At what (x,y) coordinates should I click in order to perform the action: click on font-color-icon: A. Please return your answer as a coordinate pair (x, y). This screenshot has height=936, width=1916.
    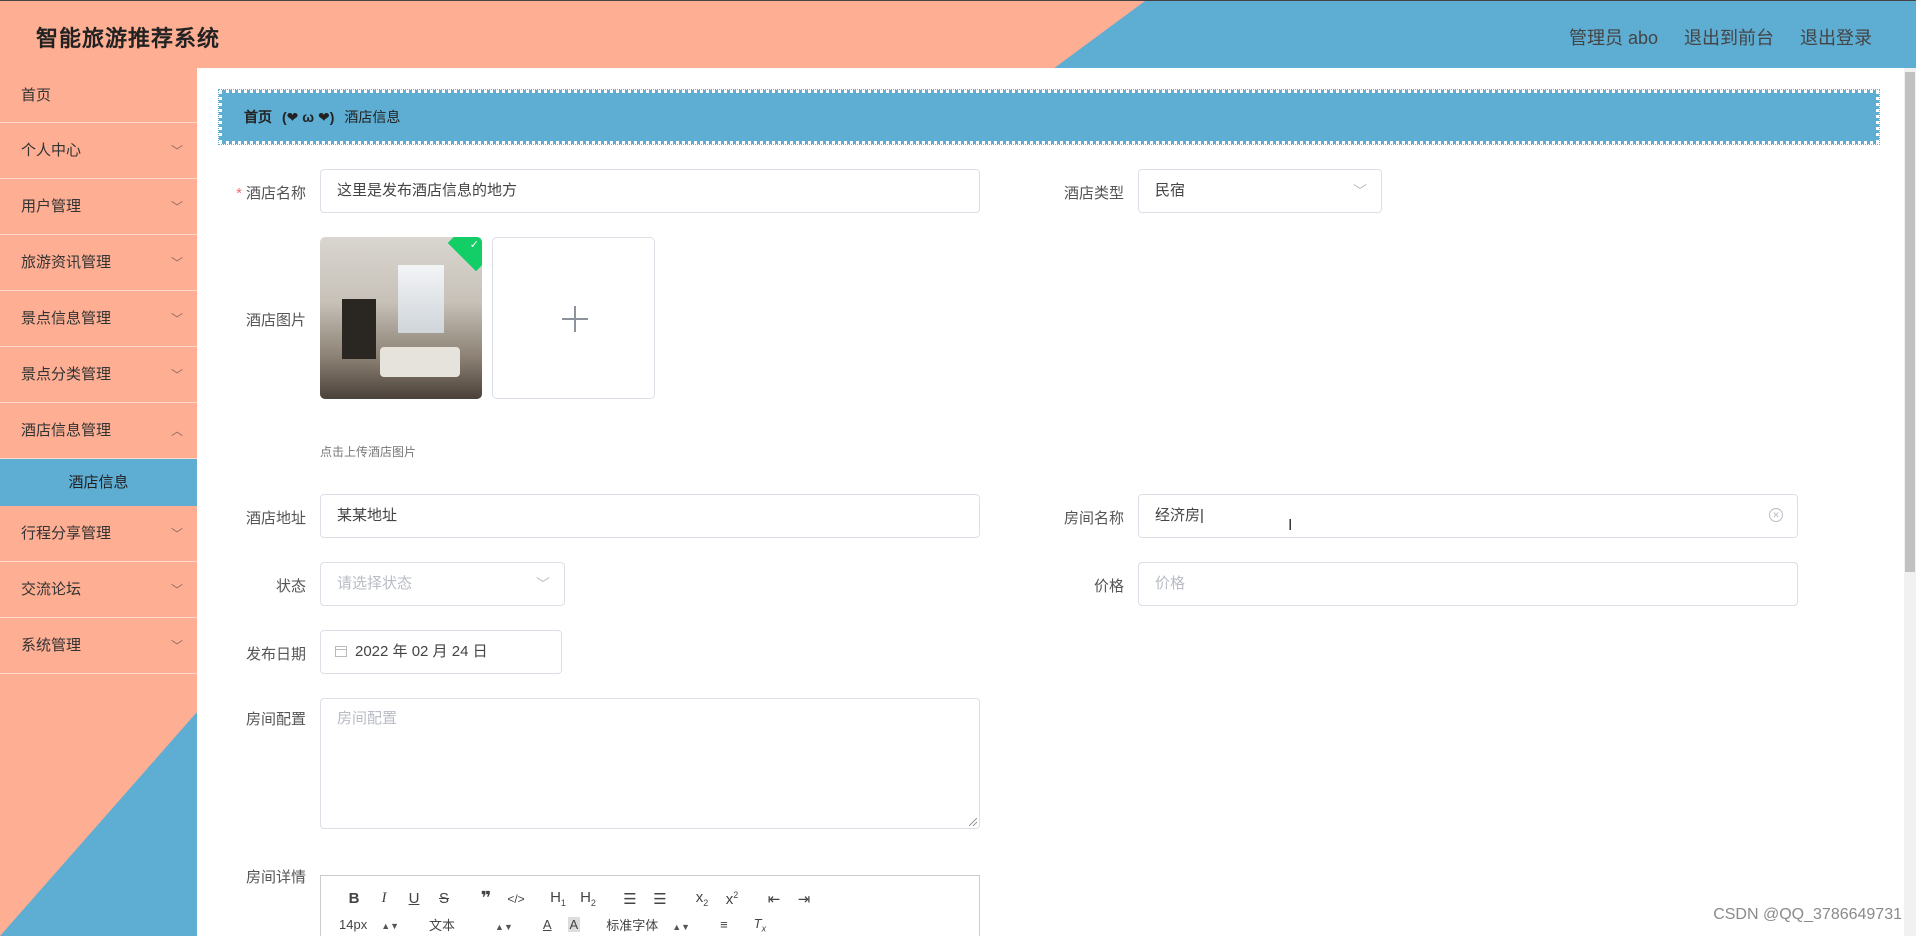
    Looking at the image, I should click on (547, 924).